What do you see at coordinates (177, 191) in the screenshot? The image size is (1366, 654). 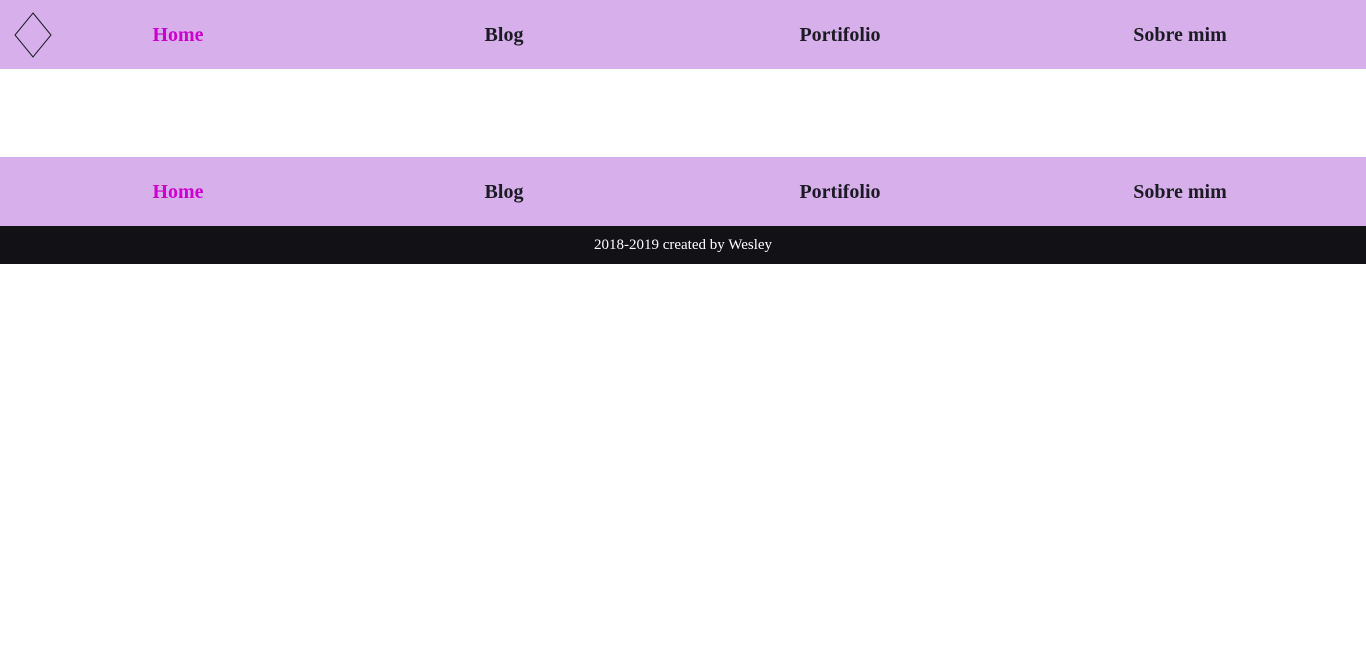 I see `footer-nav-home-link: Home` at bounding box center [177, 191].